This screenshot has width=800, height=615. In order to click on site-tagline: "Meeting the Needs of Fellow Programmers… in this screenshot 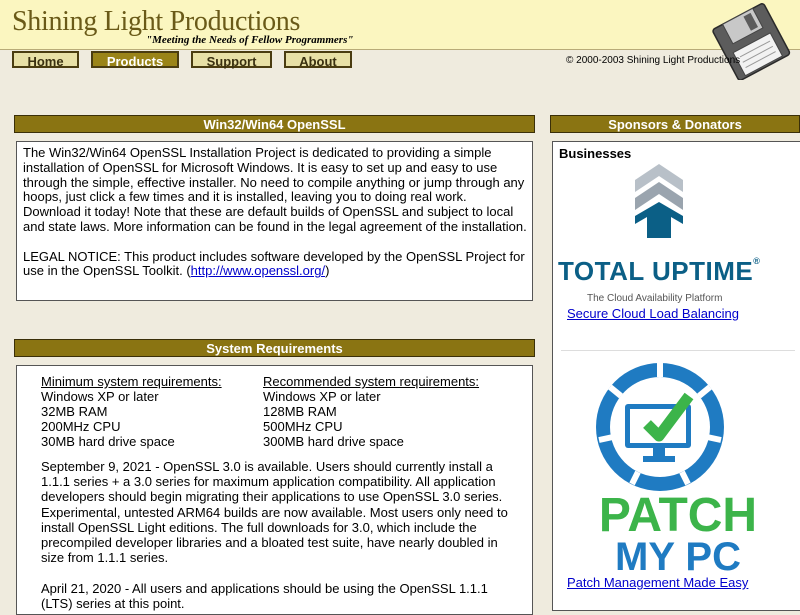, I will do `click(250, 40)`.